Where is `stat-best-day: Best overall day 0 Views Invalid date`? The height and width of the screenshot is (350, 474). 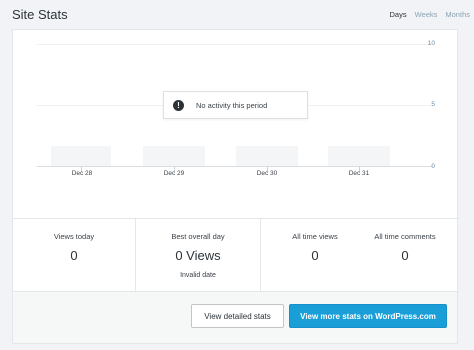
stat-best-day: Best overall day 0 Views Invalid date is located at coordinates (198, 255).